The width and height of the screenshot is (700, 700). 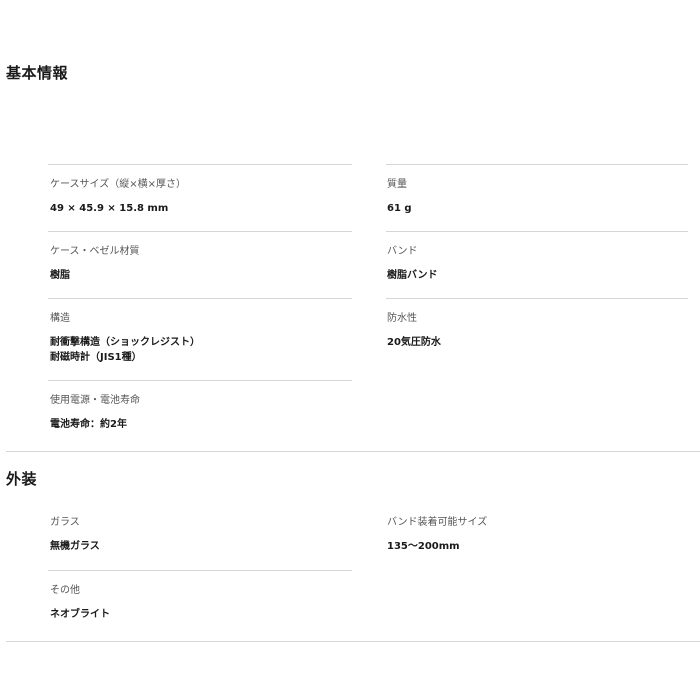 I want to click on spec-item-weight: 質量 61 g, so click(x=537, y=197).